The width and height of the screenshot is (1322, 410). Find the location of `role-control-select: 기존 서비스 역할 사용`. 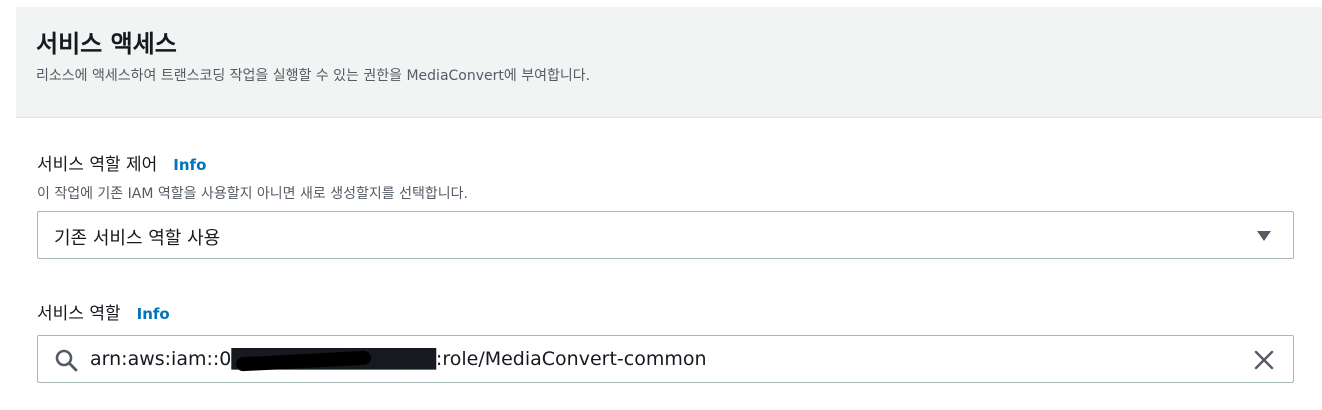

role-control-select: 기존 서비스 역할 사용 is located at coordinates (665, 235).